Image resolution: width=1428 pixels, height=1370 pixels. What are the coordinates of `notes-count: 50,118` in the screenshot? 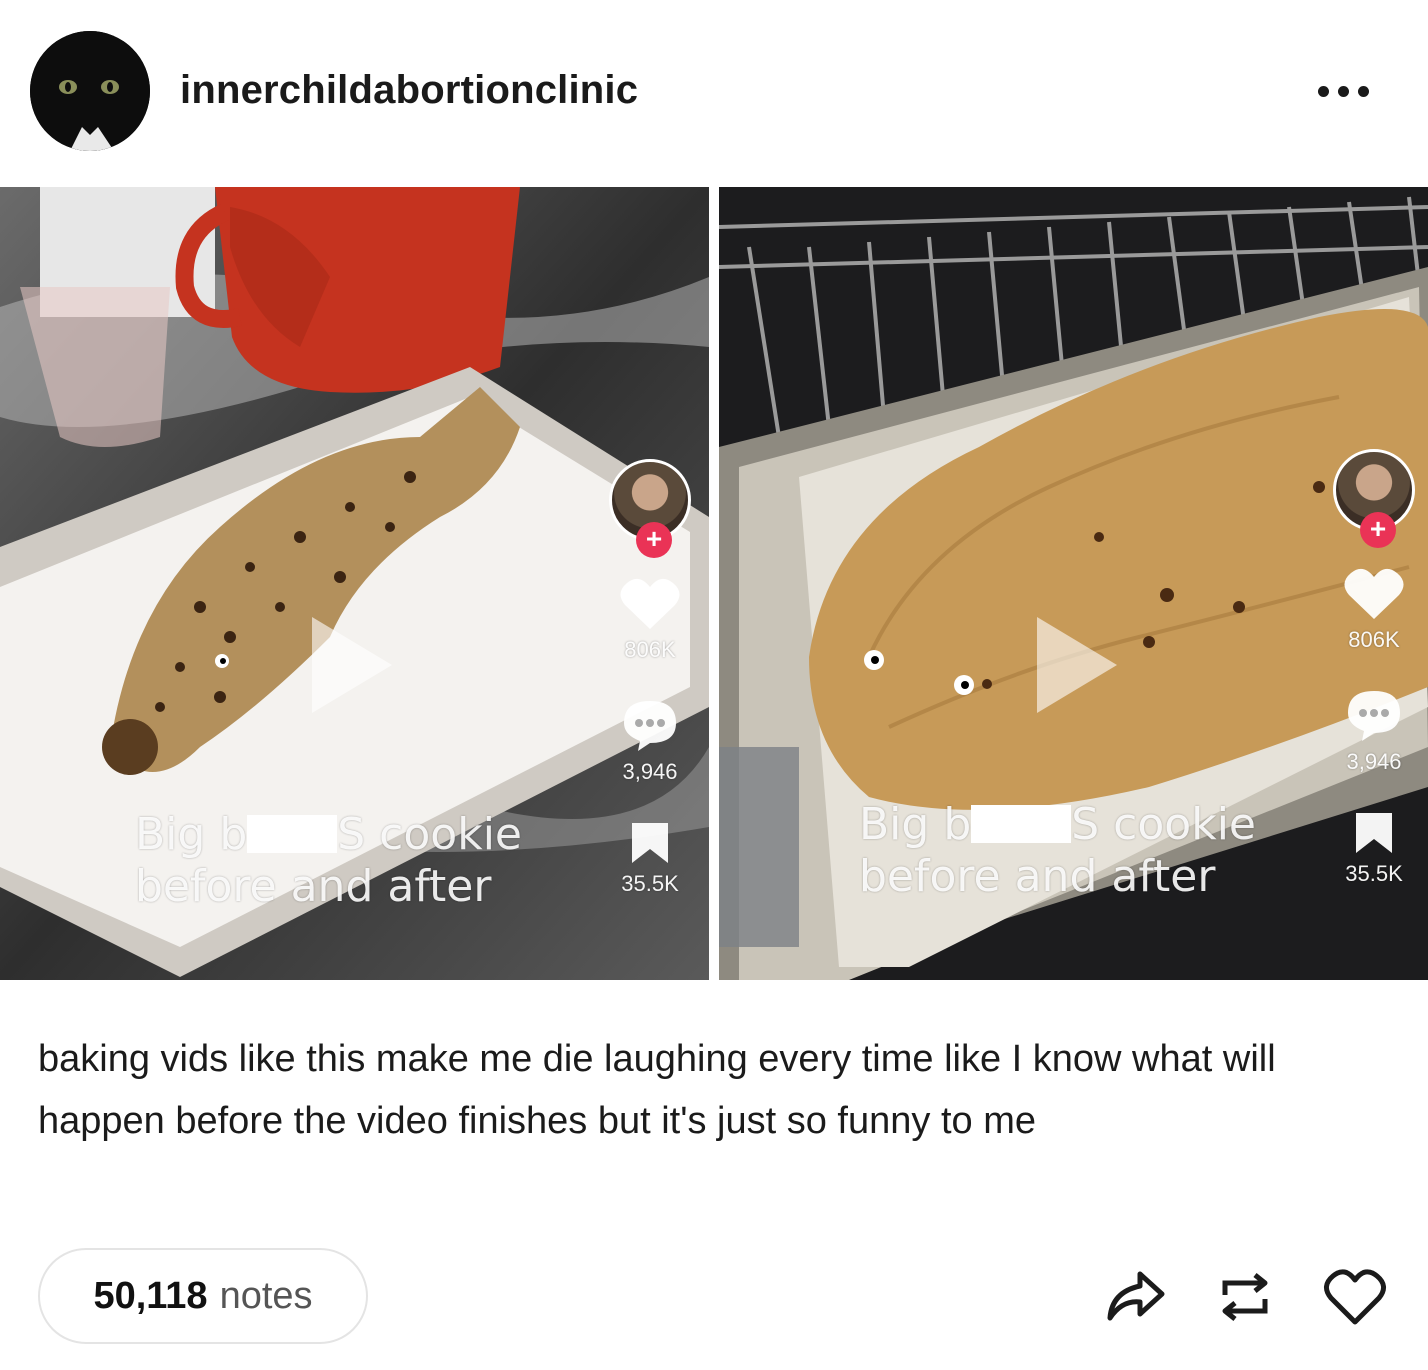 It's located at (150, 1295).